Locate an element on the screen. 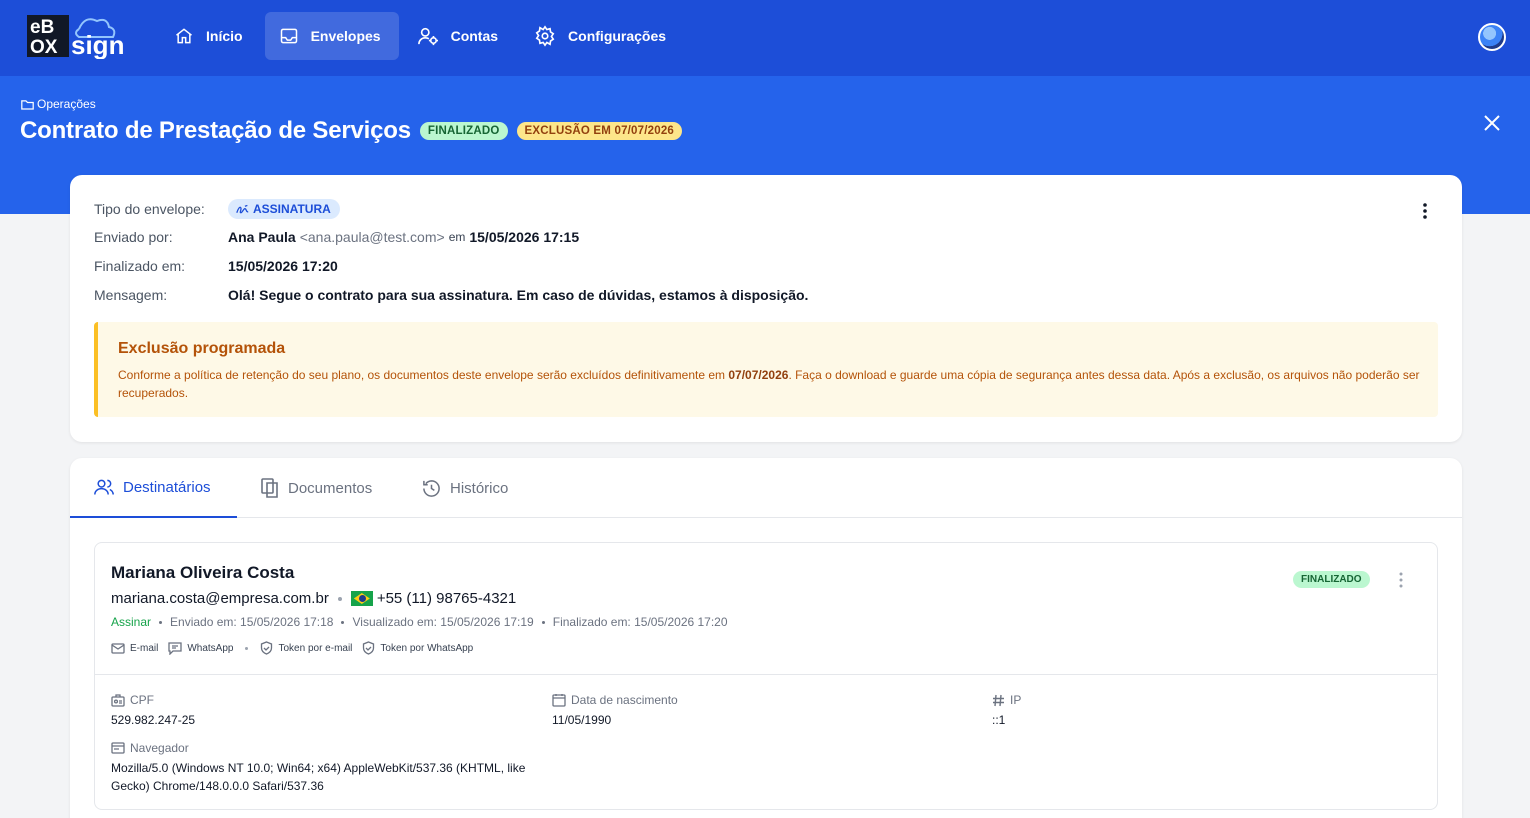  token-whatsapp: Token por WhatsApp is located at coordinates (417, 648).